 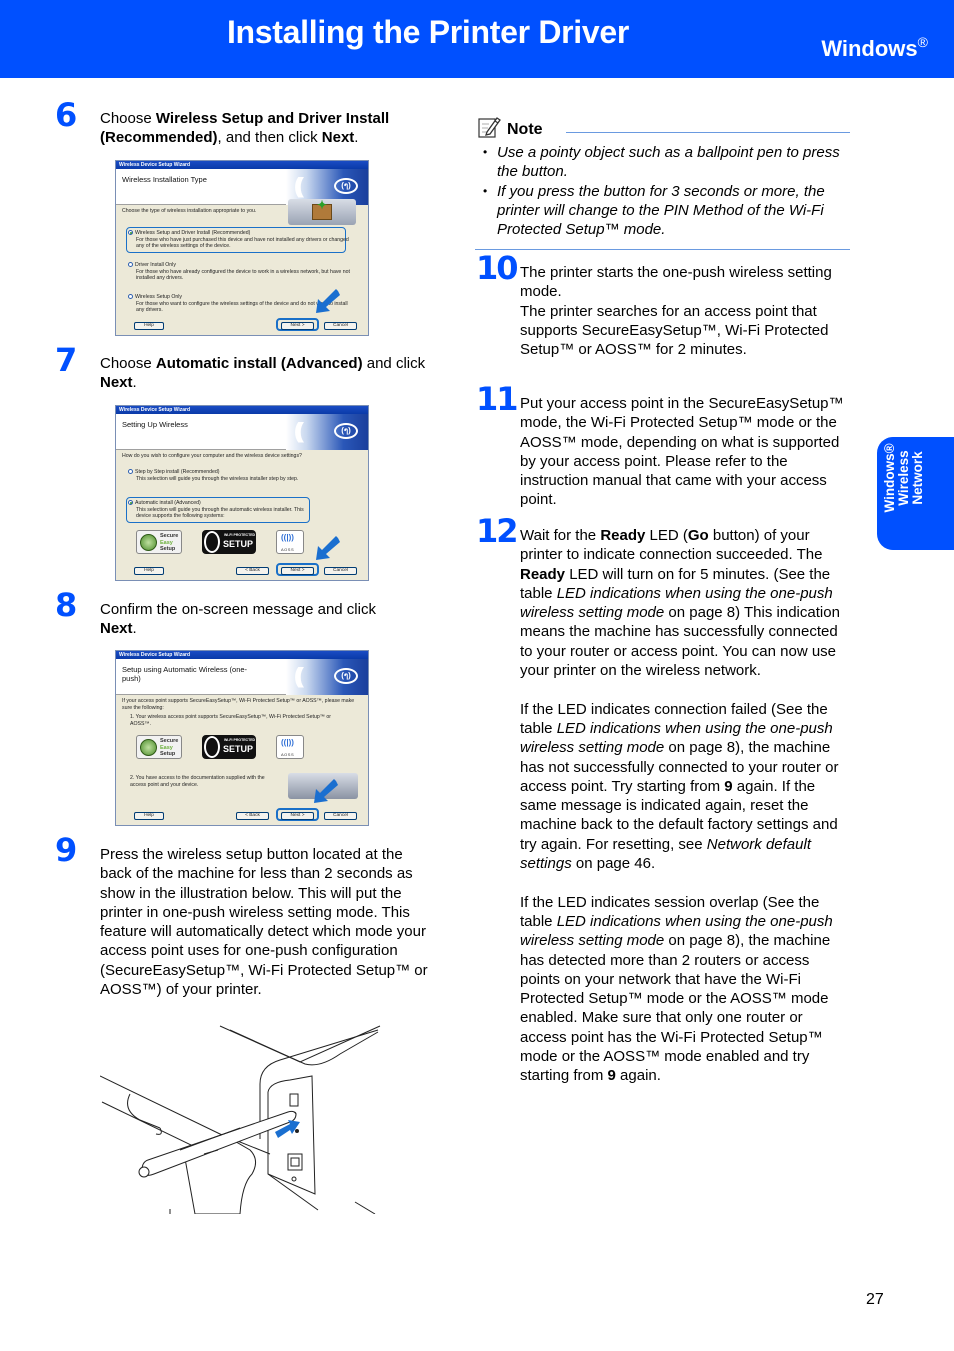 What do you see at coordinates (66, 360) in the screenshot?
I see `step-number: 7` at bounding box center [66, 360].